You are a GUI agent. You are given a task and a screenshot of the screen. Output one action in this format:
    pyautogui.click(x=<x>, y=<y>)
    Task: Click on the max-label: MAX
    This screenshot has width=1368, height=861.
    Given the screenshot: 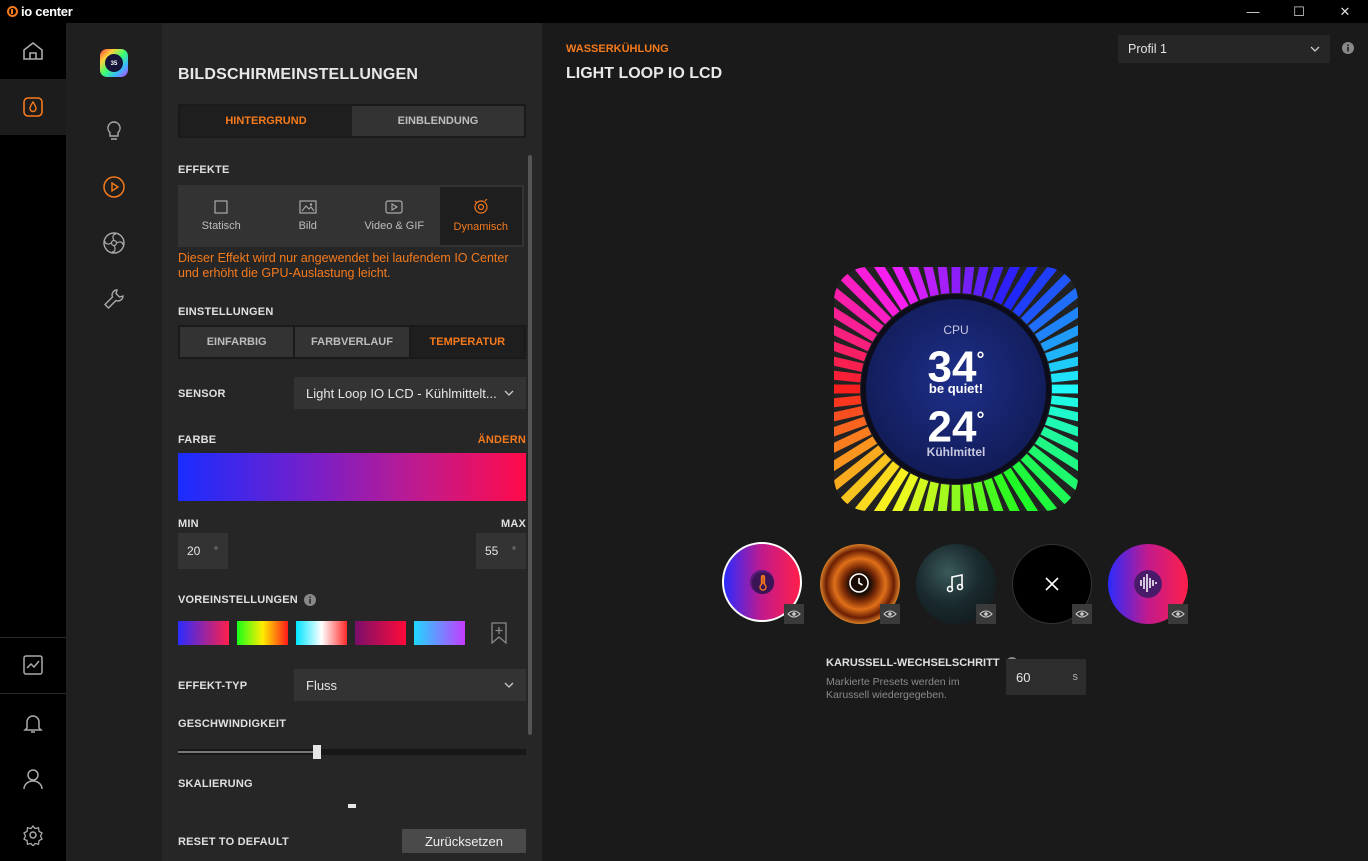 What is the action you would take?
    pyautogui.click(x=513, y=524)
    